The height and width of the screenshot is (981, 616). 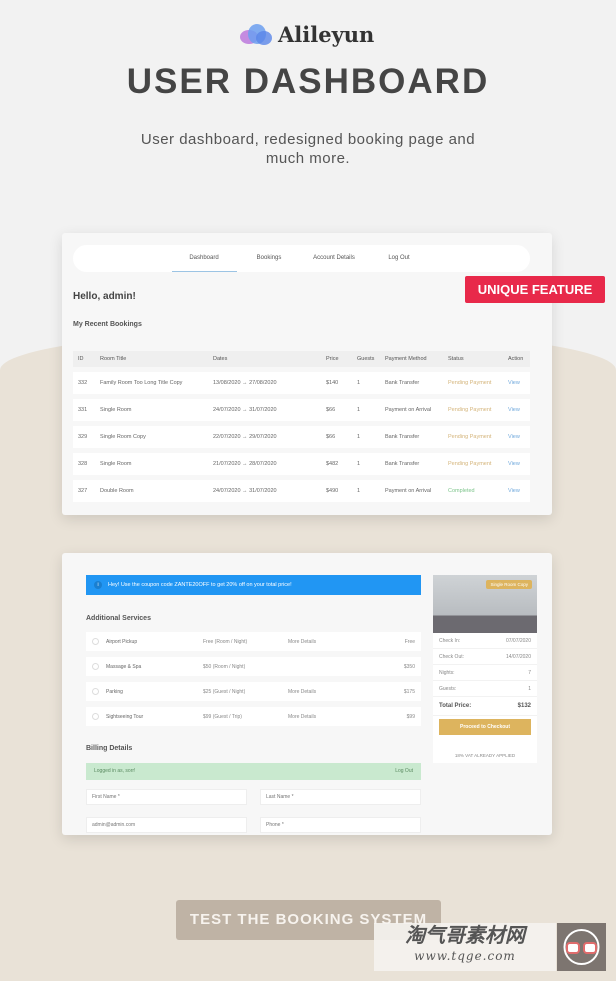 What do you see at coordinates (225, 642) in the screenshot?
I see `service-rate: Free (Room / Night)` at bounding box center [225, 642].